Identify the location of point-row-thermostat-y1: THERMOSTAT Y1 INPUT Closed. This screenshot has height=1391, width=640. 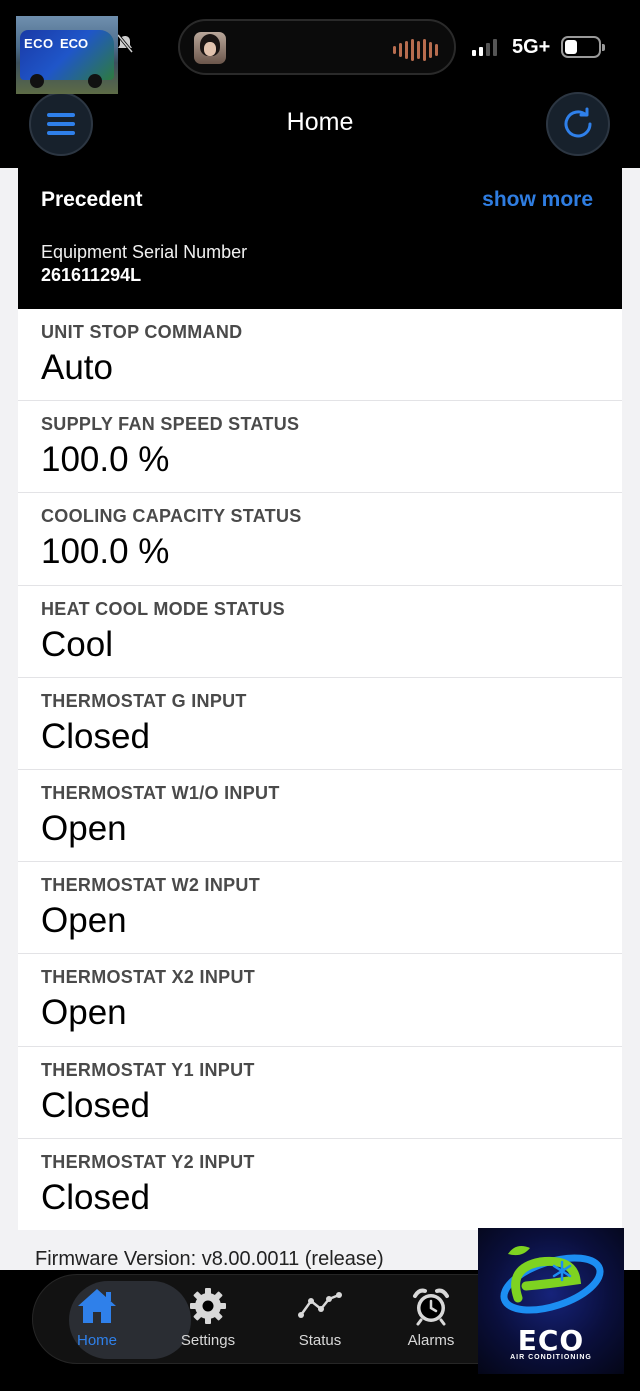
(320, 1093).